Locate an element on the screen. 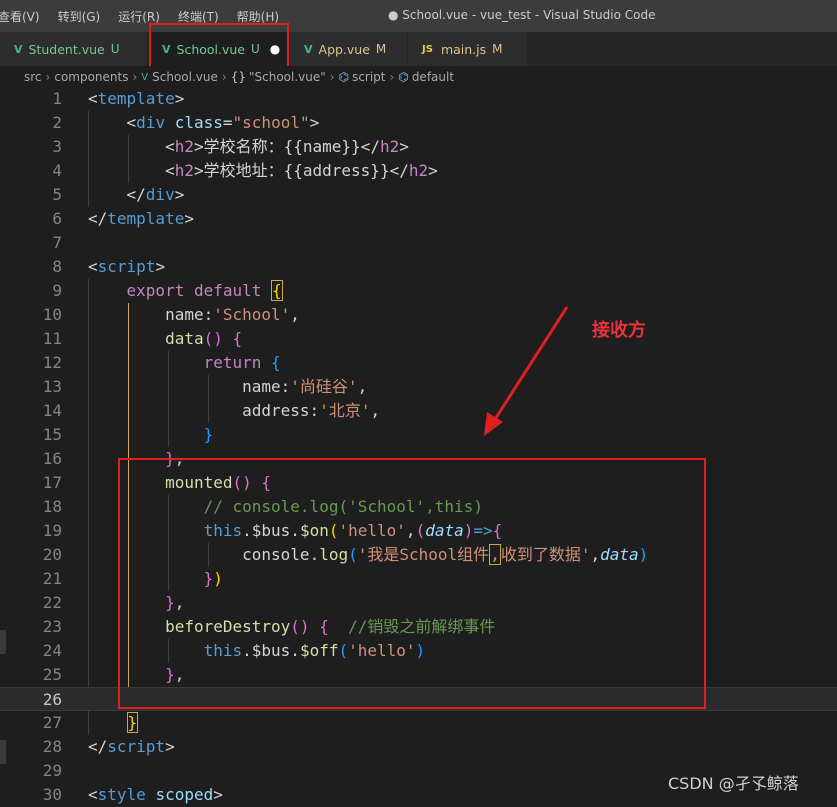 The width and height of the screenshot is (837, 807). annotation-arrow is located at coordinates (526, 371).